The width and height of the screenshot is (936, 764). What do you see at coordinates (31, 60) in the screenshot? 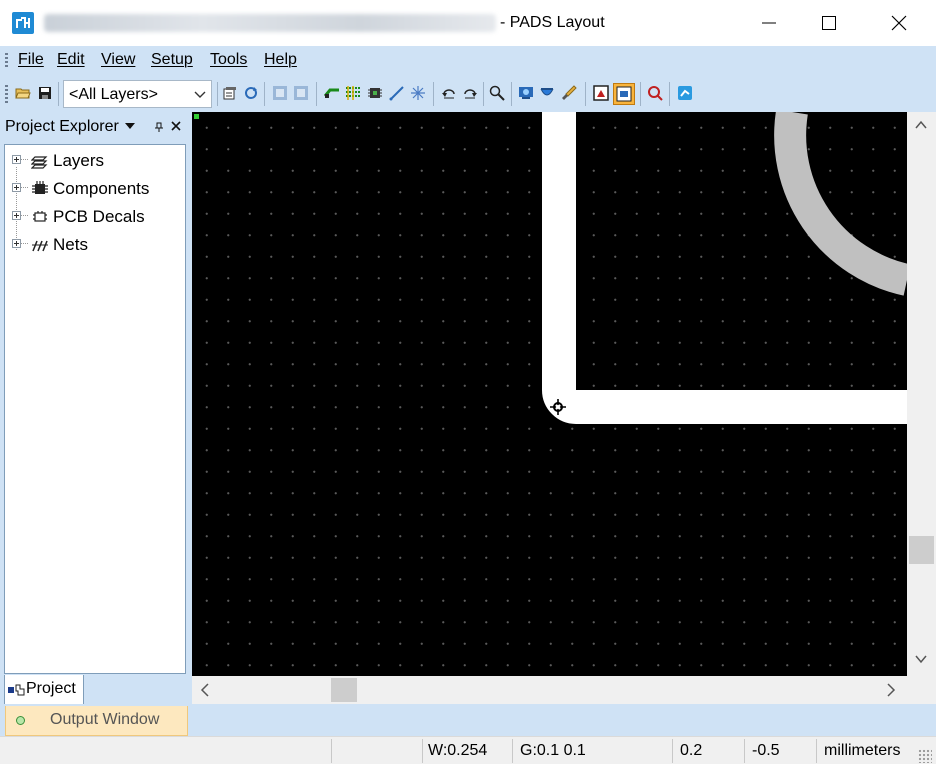
I see `menu-file: File` at bounding box center [31, 60].